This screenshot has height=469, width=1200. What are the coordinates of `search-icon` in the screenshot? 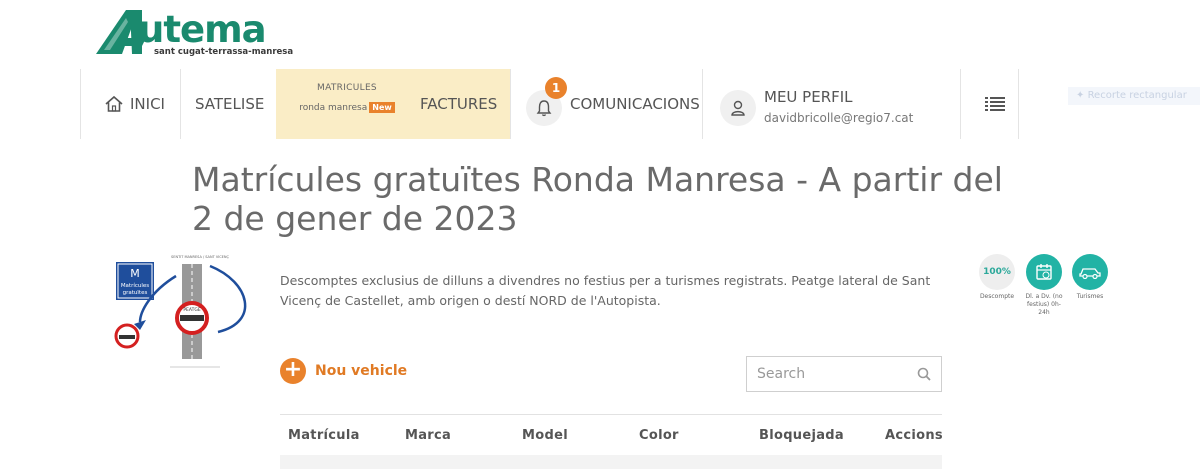 It's located at (924, 374).